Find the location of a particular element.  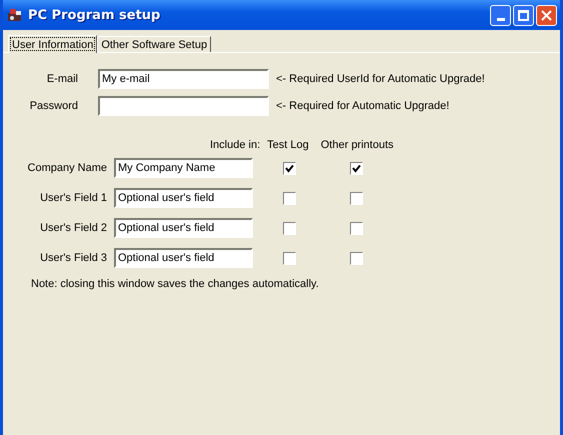

tab: User Information is located at coordinates (53, 44).